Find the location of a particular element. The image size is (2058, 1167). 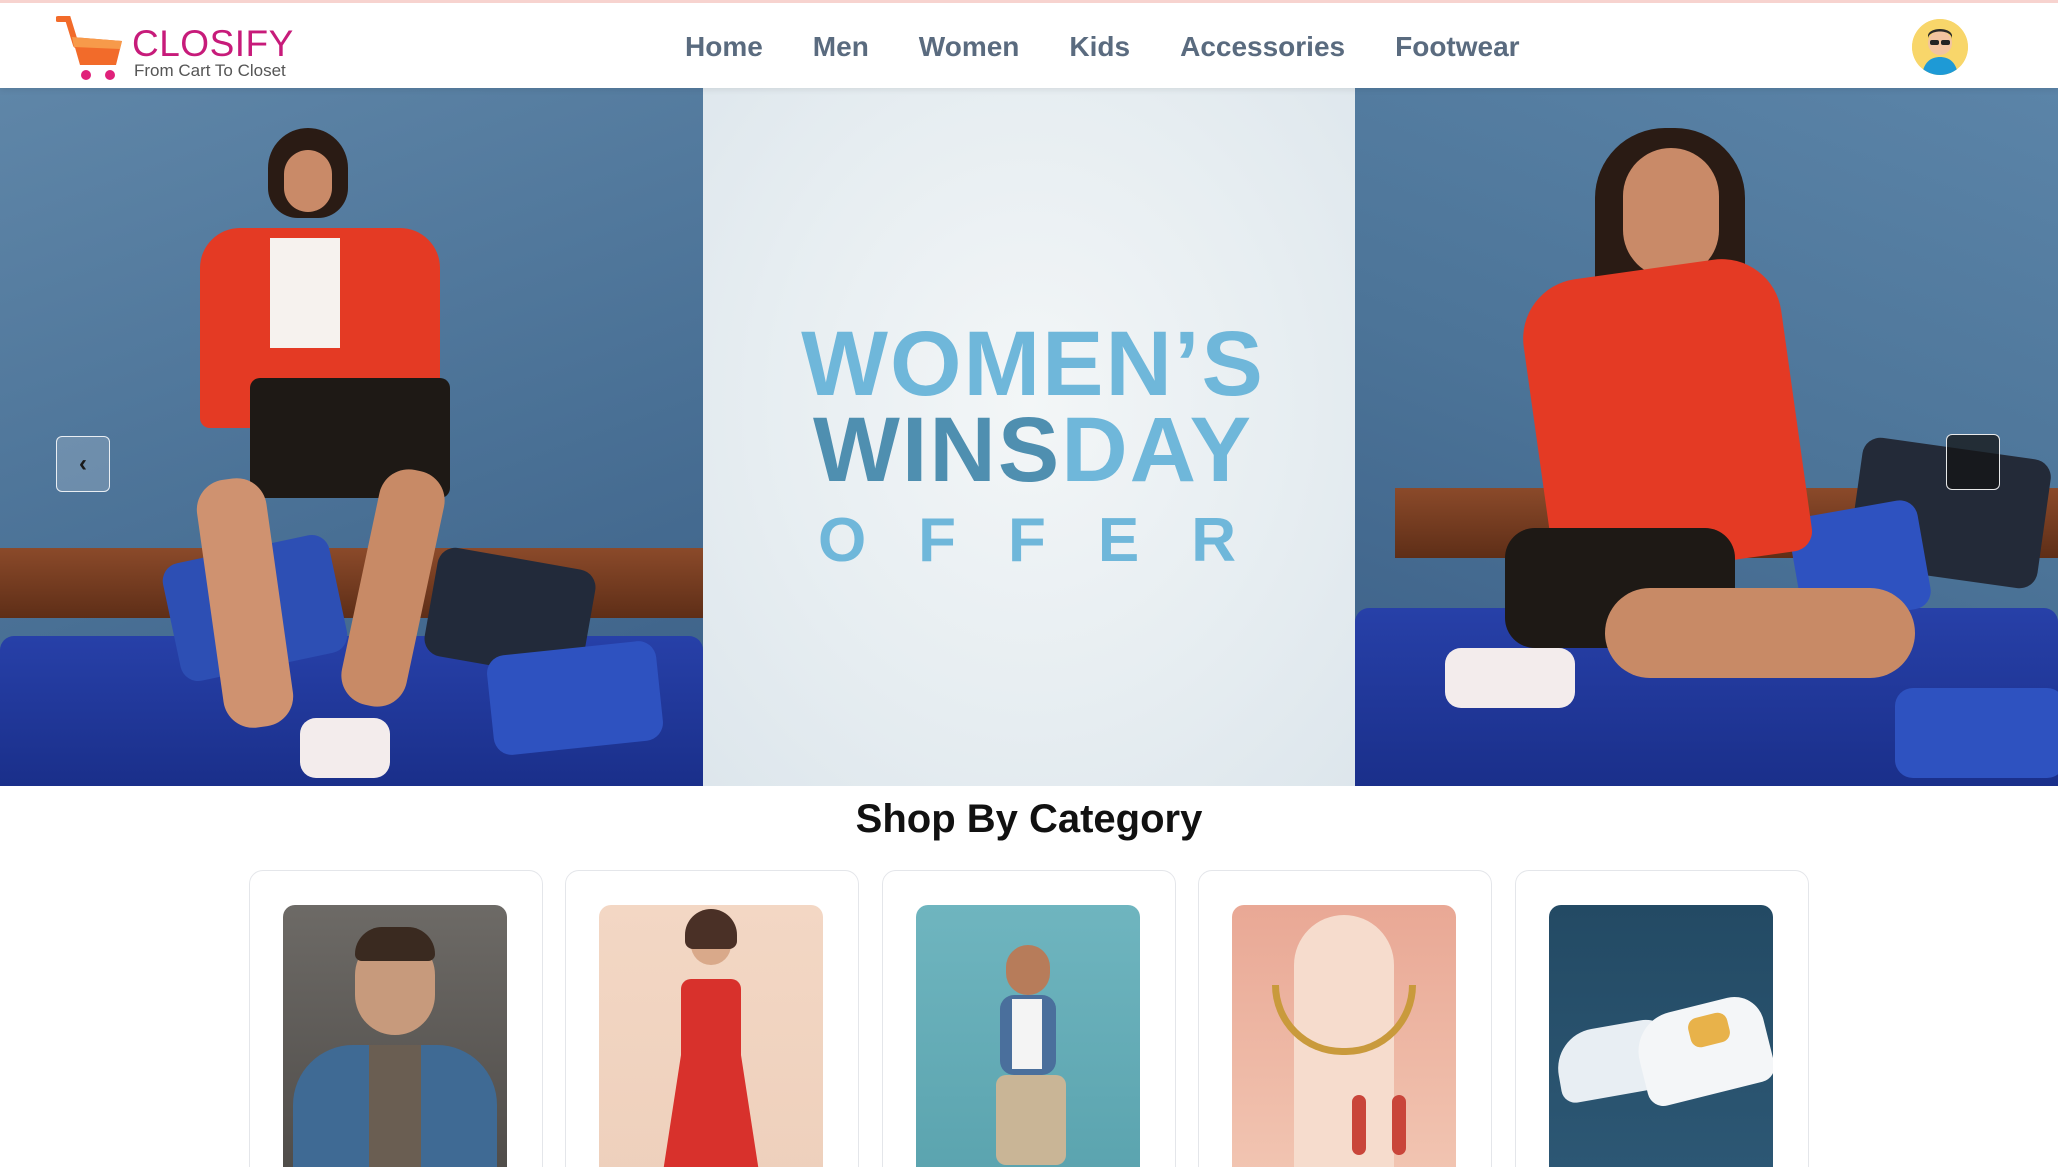

nav-link-kids: Kids is located at coordinates (1099, 47).